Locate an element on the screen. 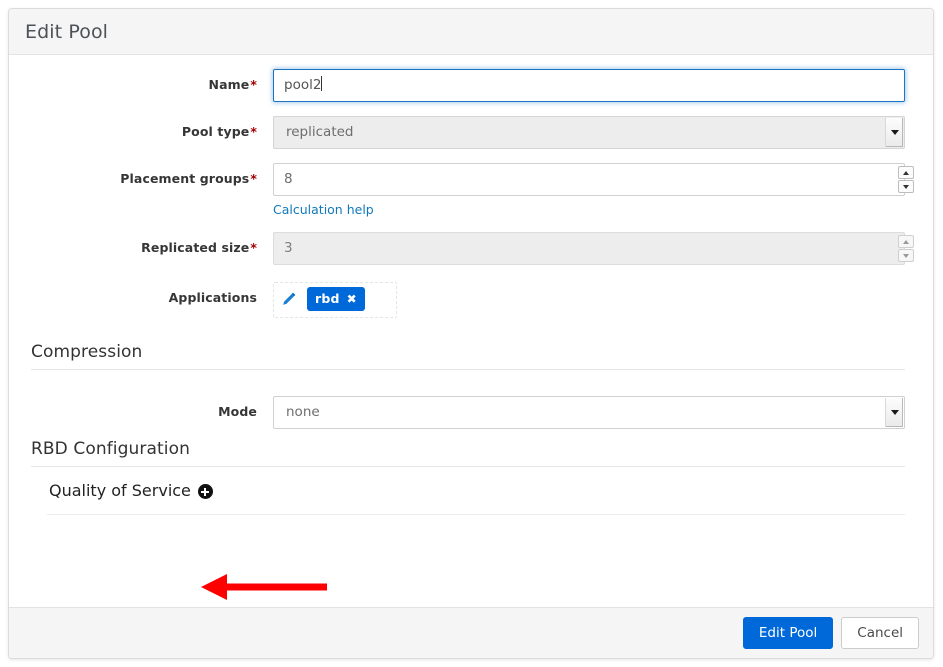 The width and height of the screenshot is (943, 667). form-row-replicated-size: Replicated size* 3 is located at coordinates (471, 248).